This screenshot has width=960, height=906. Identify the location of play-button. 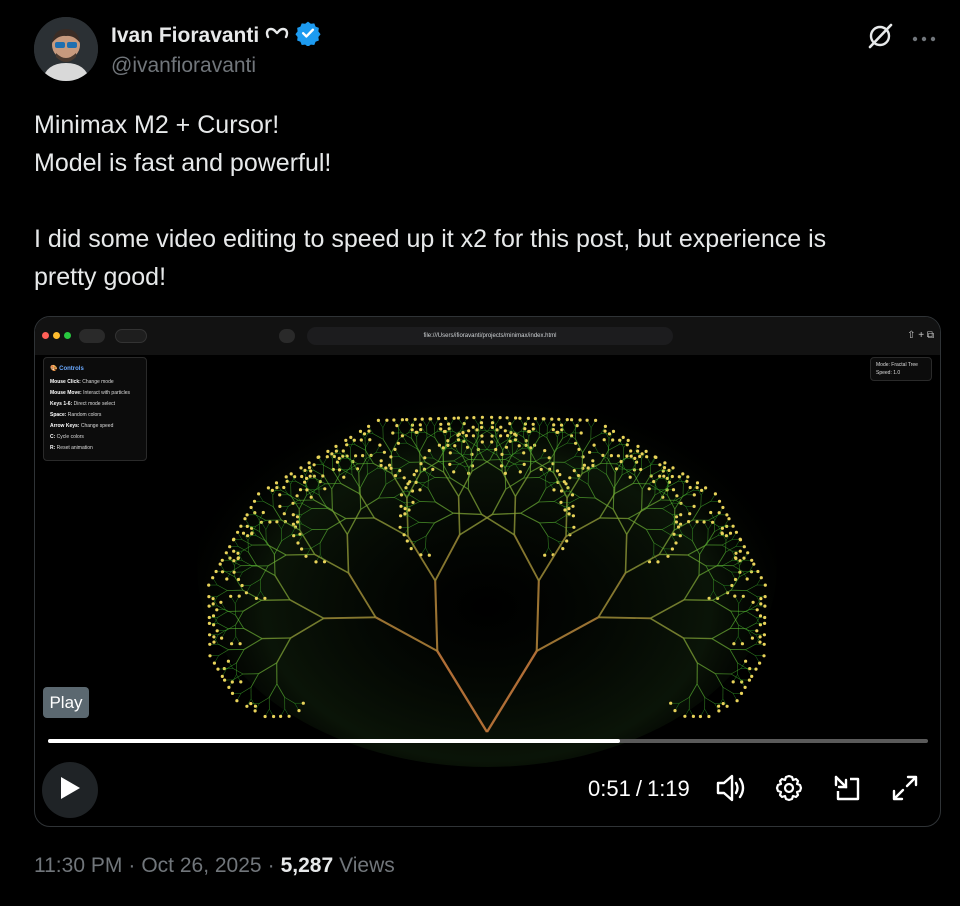
(70, 790).